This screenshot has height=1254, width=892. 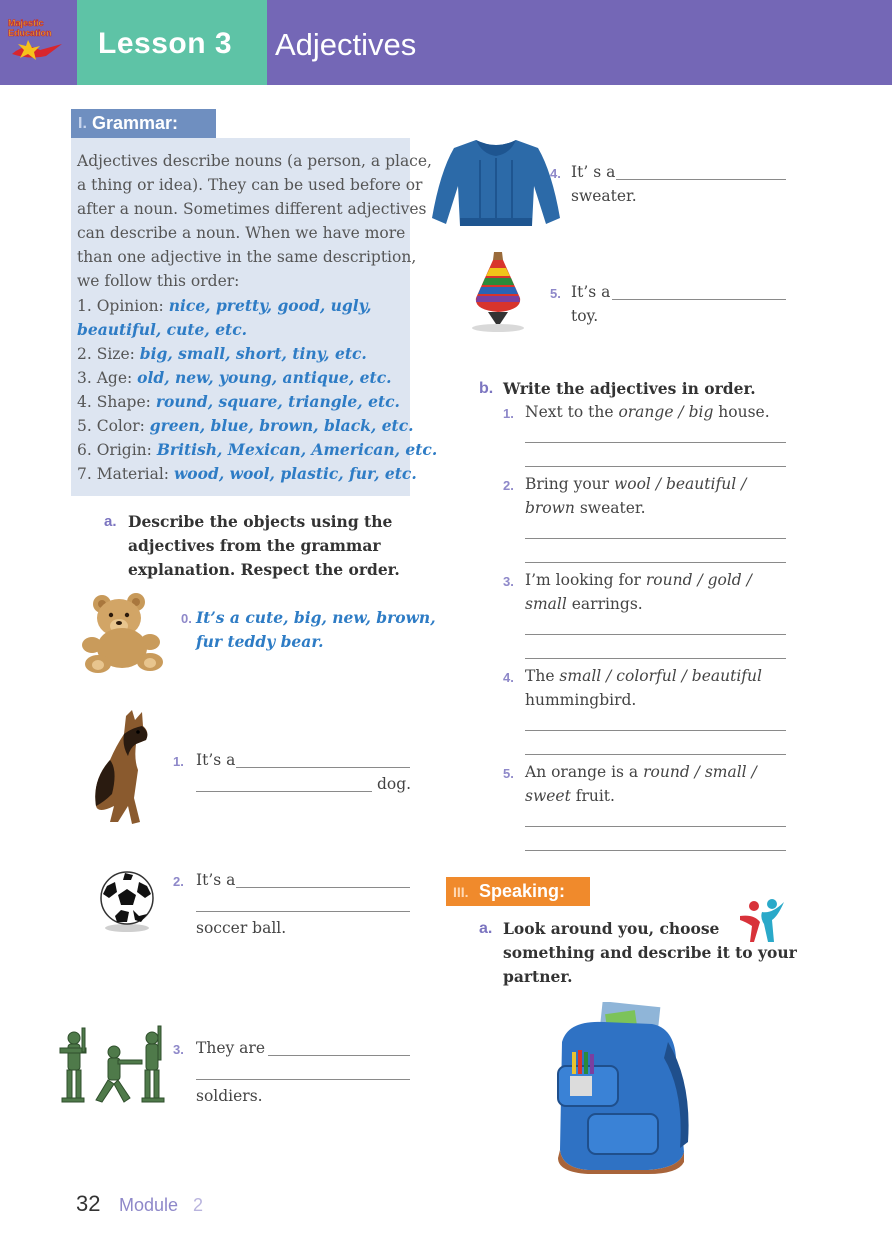 What do you see at coordinates (581, 700) in the screenshot?
I see `item-prompt: hummingbird.` at bounding box center [581, 700].